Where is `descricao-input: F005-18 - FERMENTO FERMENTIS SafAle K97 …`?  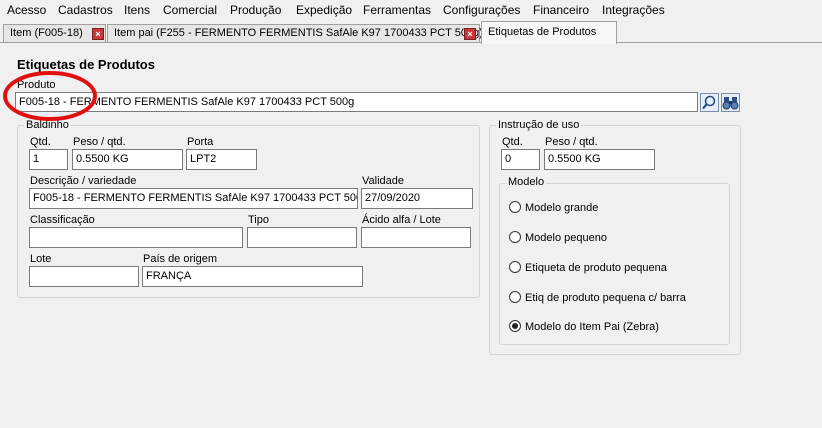
descricao-input: F005-18 - FERMENTO FERMENTIS SafAle K97 … is located at coordinates (193, 198).